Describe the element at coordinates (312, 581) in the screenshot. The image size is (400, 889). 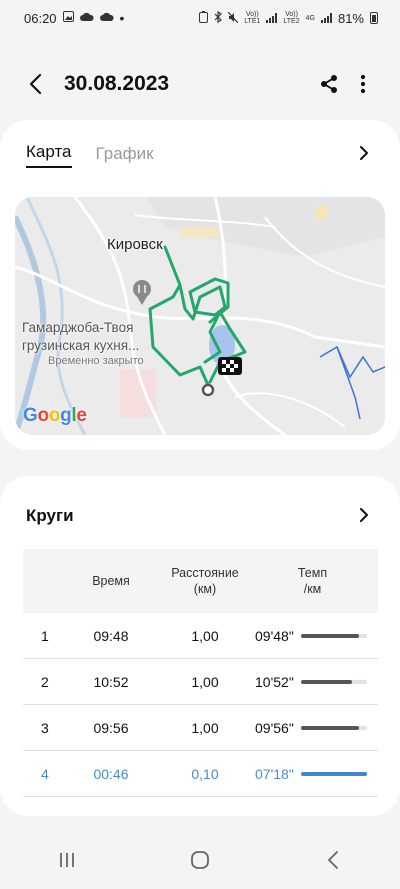
I see `col-pace-header: Темп /км` at that location.